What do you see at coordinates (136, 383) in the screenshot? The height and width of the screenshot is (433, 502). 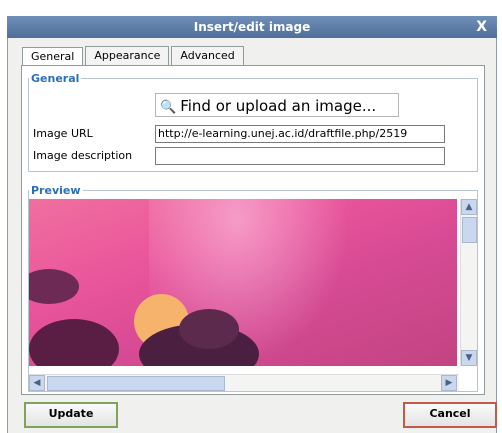 I see `horizontal-scroll-thumb` at bounding box center [136, 383].